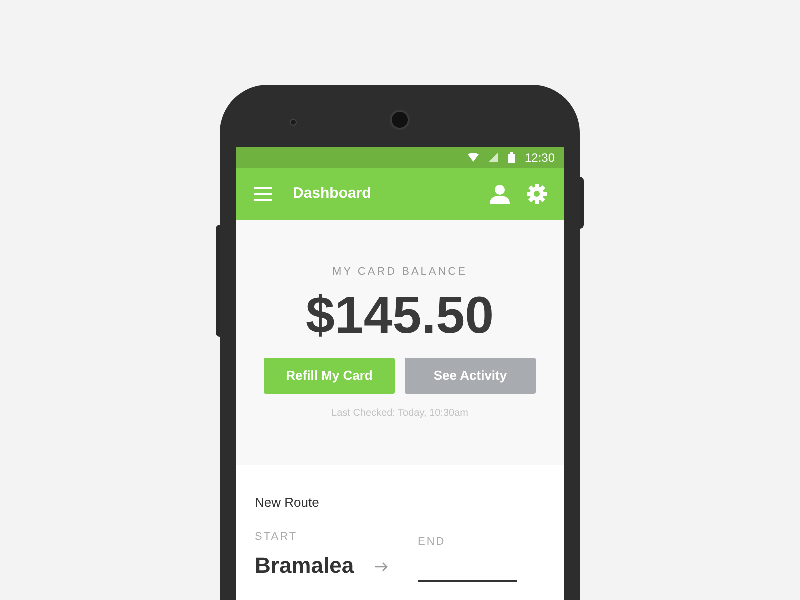 This screenshot has width=800, height=600. Describe the element at coordinates (432, 542) in the screenshot. I see `end-label: END` at that location.